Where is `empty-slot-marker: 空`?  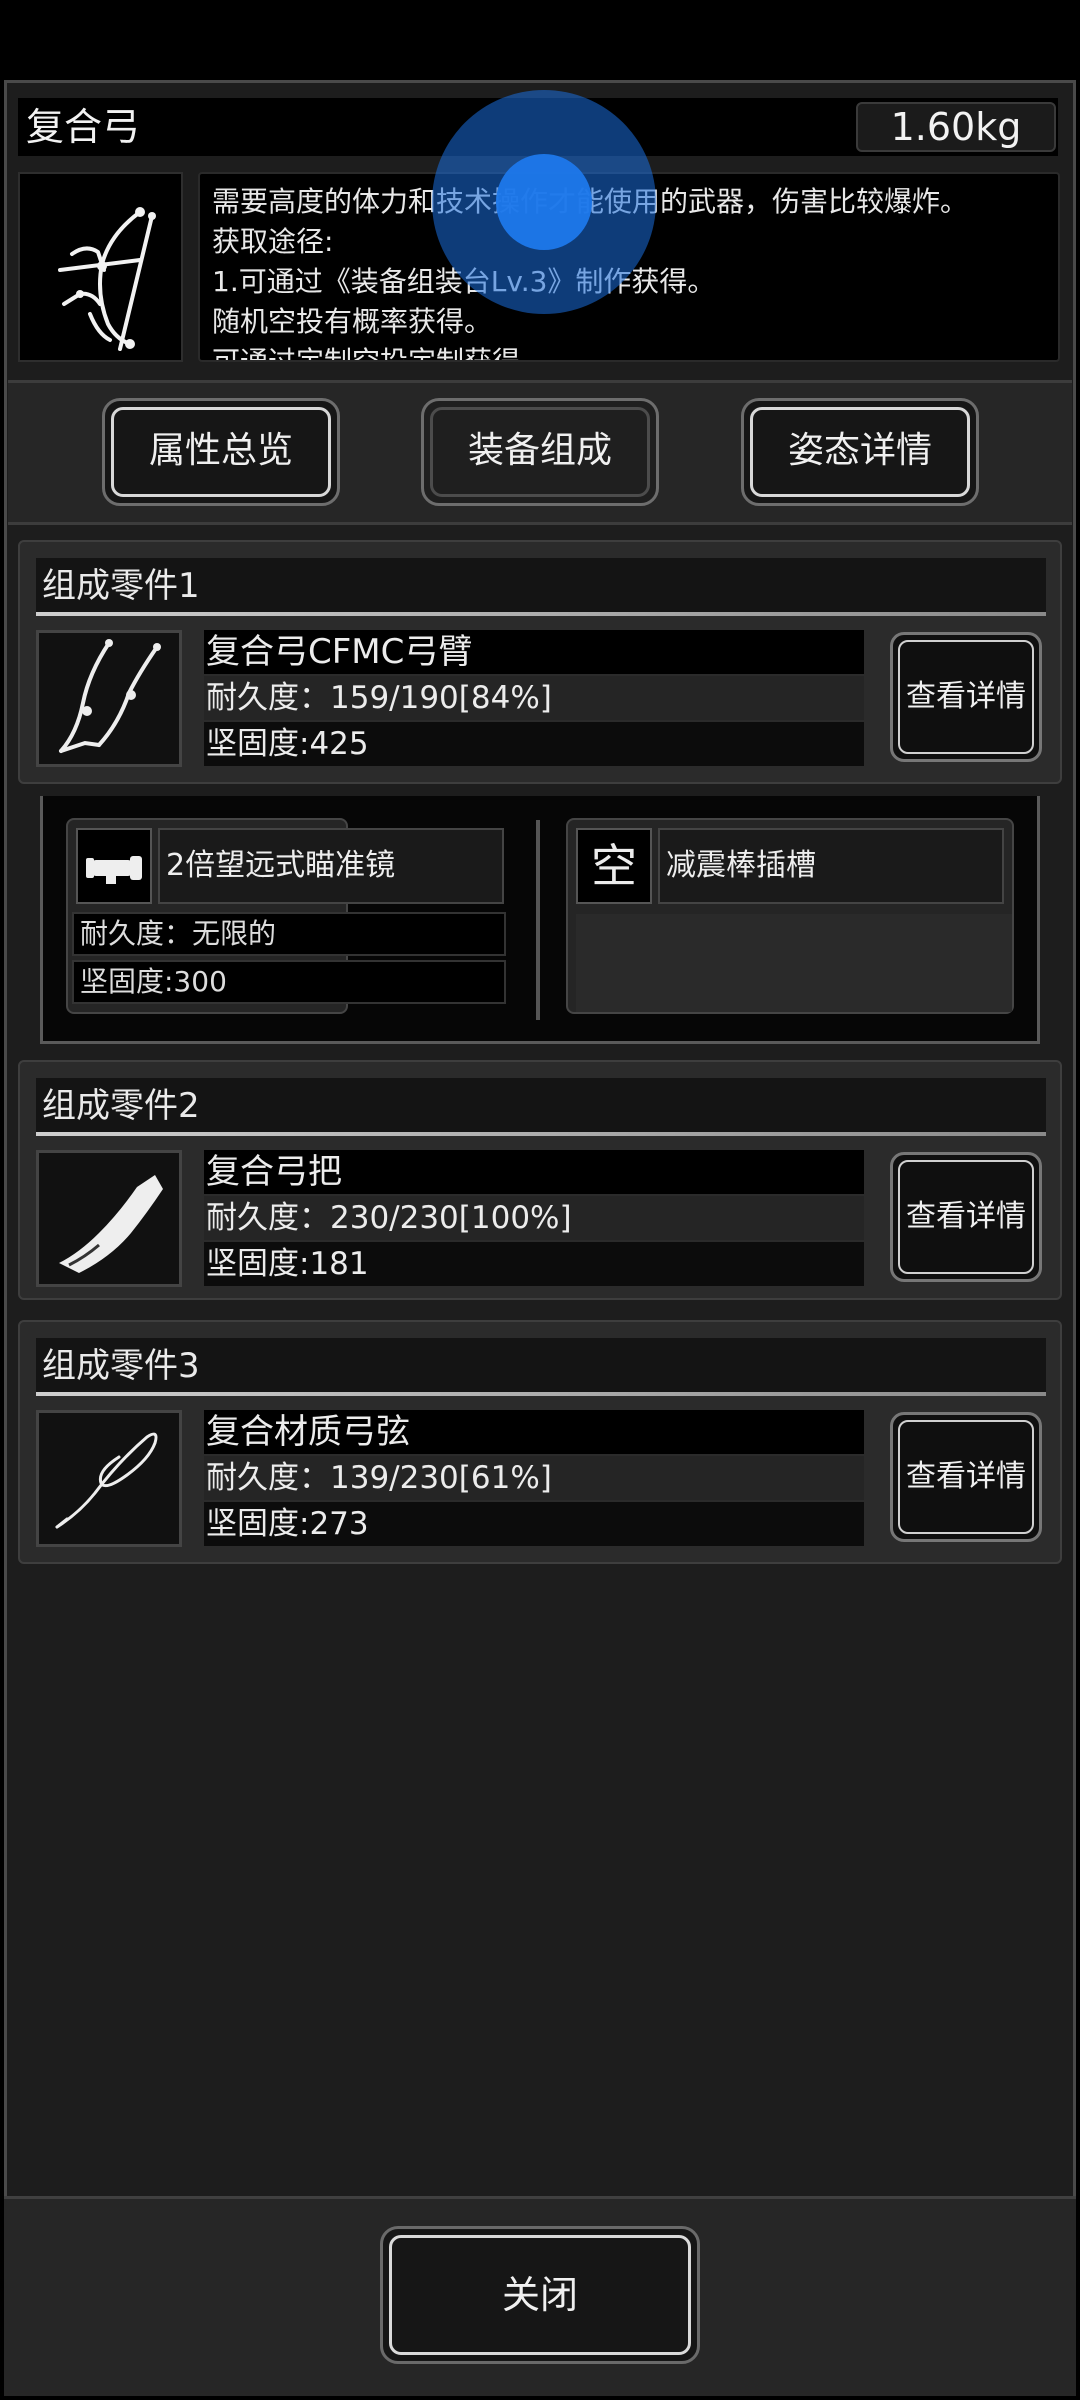
empty-slot-marker: 空 is located at coordinates (614, 866).